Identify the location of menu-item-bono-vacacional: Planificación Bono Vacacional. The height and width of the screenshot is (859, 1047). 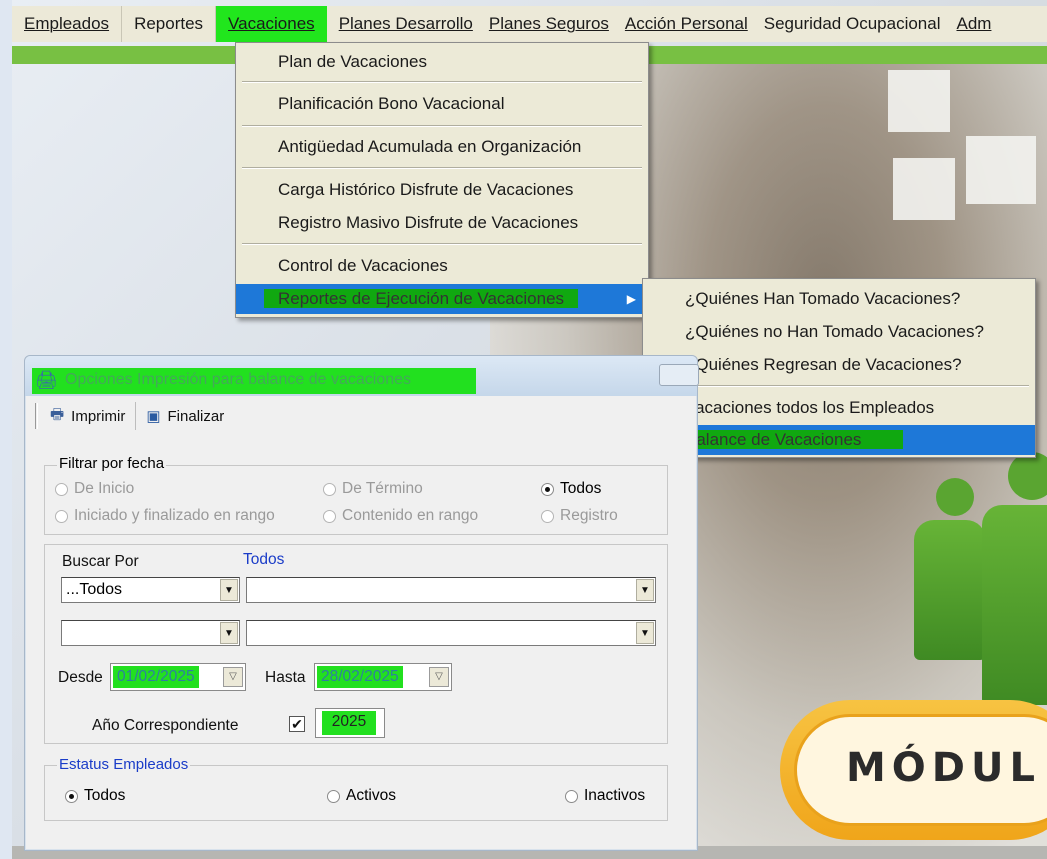
(442, 104).